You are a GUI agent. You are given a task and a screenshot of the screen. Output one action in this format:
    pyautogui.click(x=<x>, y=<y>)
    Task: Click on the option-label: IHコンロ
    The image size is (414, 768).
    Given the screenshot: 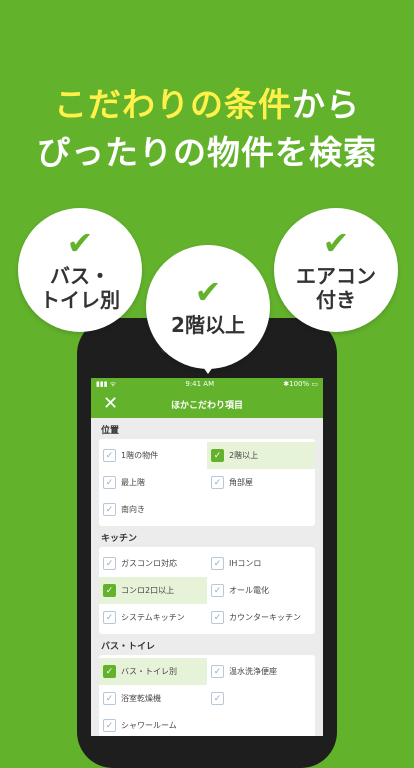 What is the action you would take?
    pyautogui.click(x=245, y=563)
    